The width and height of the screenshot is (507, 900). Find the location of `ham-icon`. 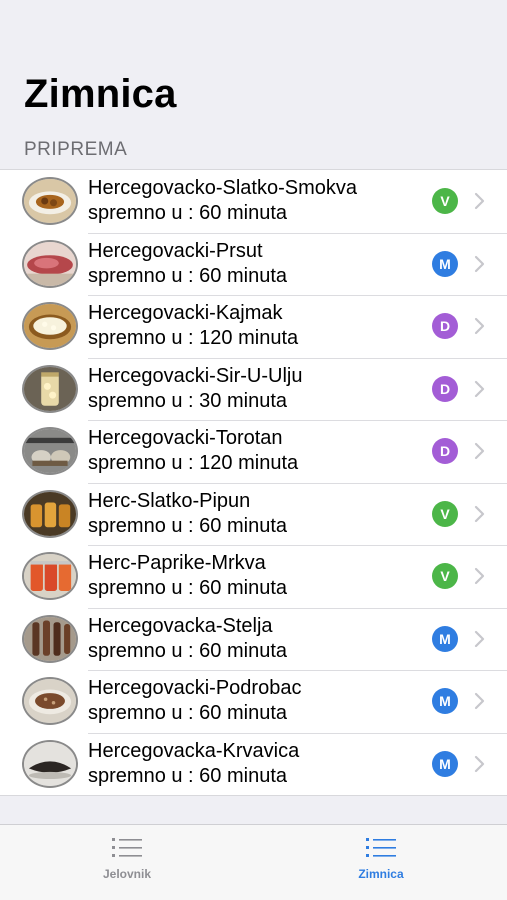

ham-icon is located at coordinates (50, 263).